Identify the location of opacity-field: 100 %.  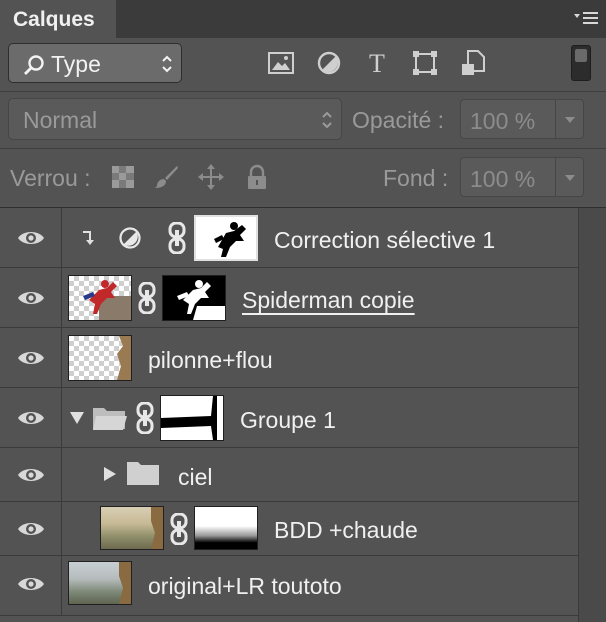
(522, 120).